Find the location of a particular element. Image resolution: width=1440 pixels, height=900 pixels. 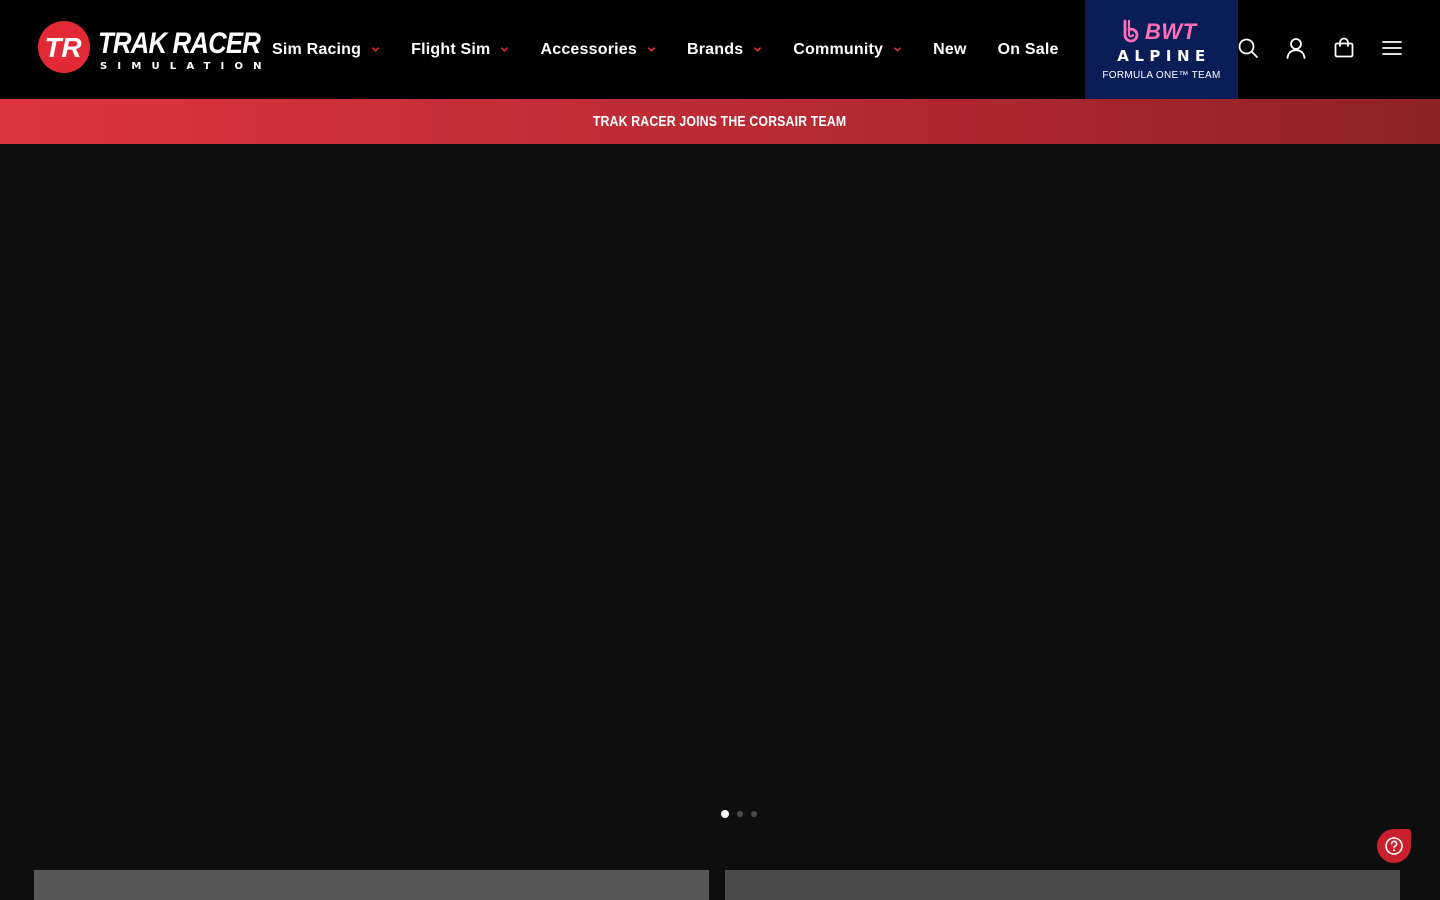

menu-icon is located at coordinates (1392, 48).